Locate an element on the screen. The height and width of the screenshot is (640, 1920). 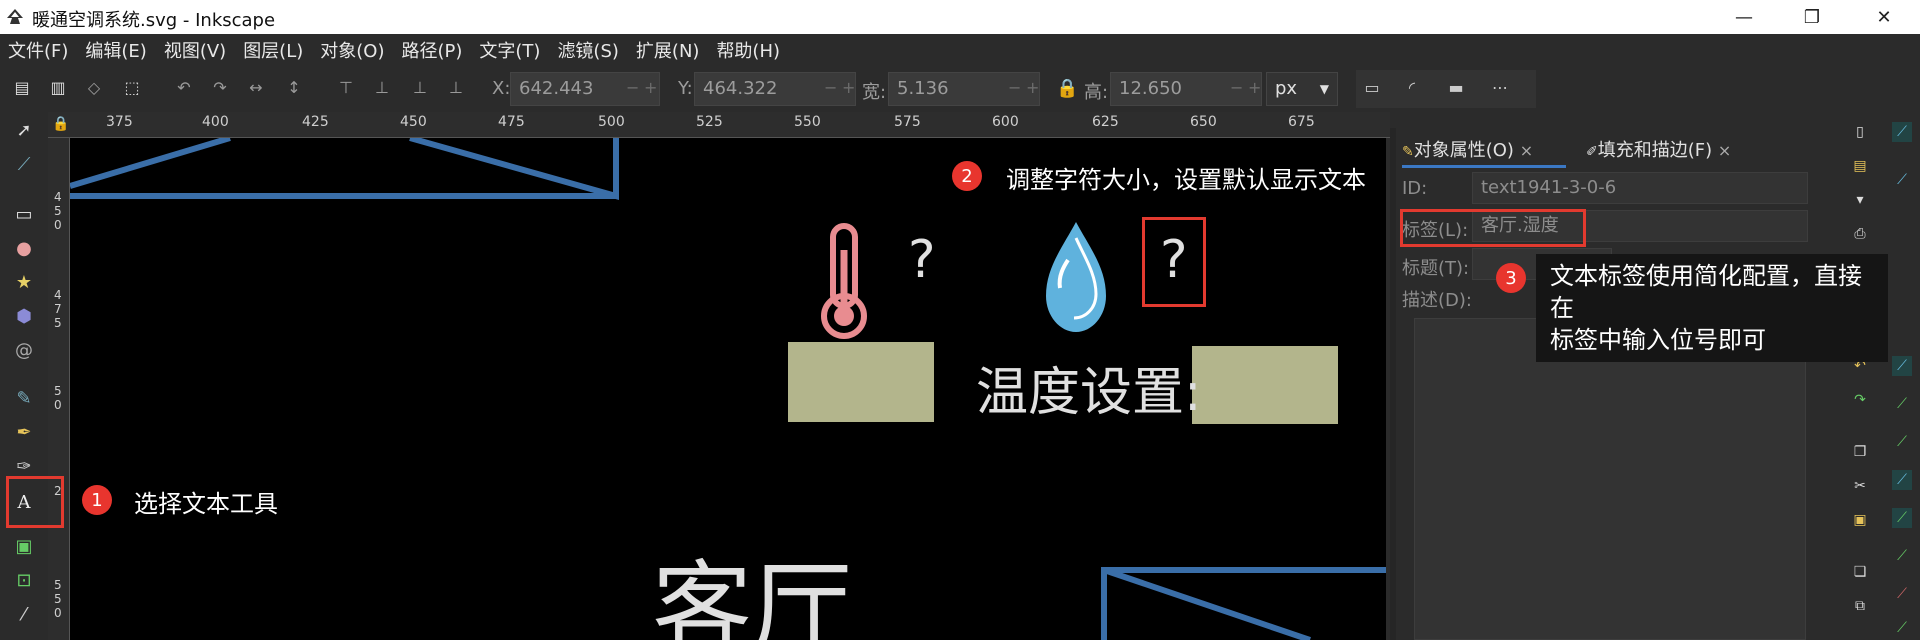
move-gradients-icon: ▬ is located at coordinates (1456, 88).